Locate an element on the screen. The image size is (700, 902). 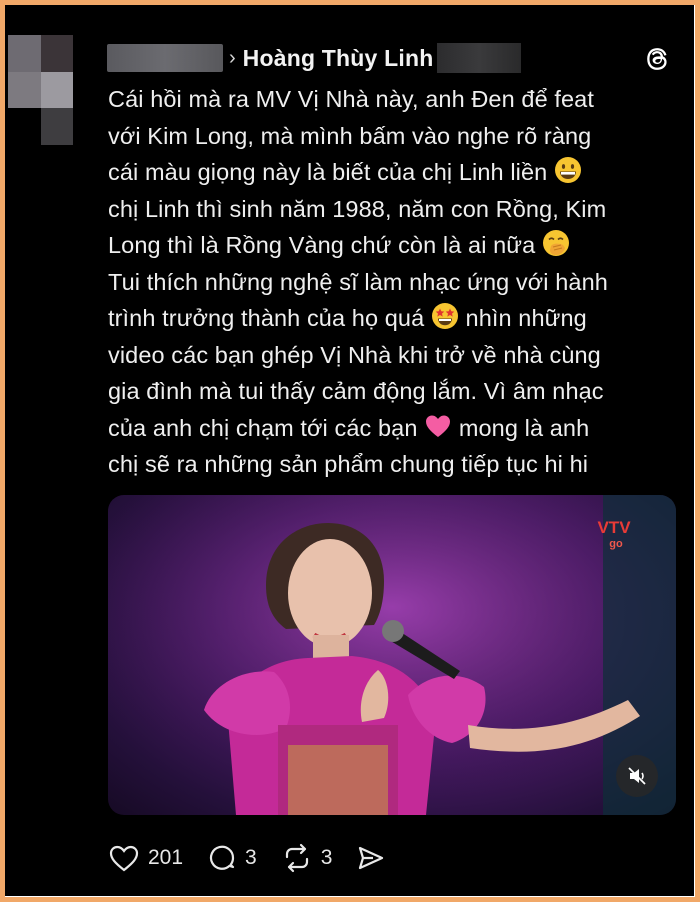
pink-heart-icon is located at coordinates (438, 426).